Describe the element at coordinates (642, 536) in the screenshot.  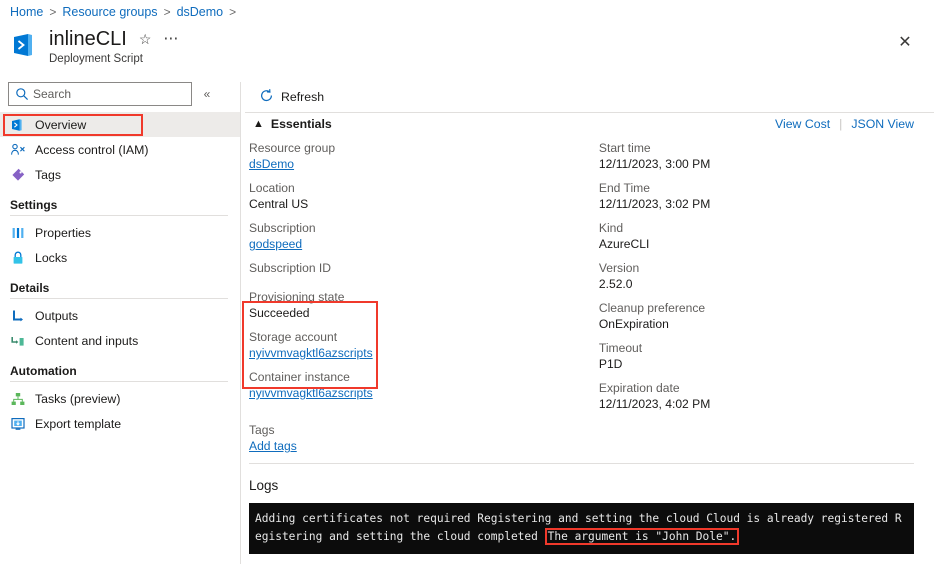
I see `log-highlighted-text: The argument is "John Dole".` at that location.